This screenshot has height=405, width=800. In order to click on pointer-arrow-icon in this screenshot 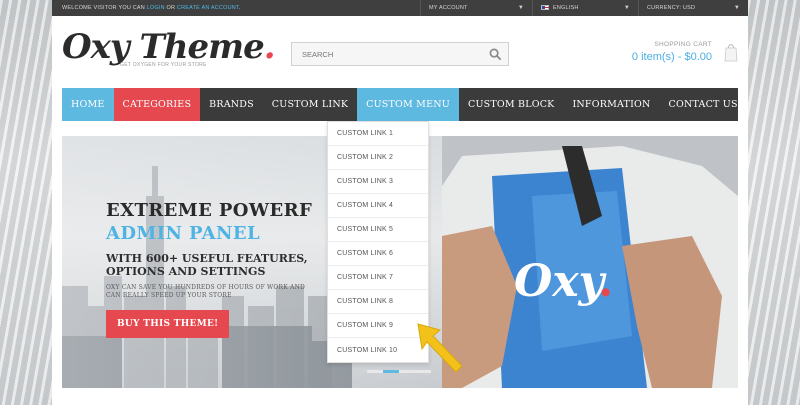, I will do `click(440, 348)`.